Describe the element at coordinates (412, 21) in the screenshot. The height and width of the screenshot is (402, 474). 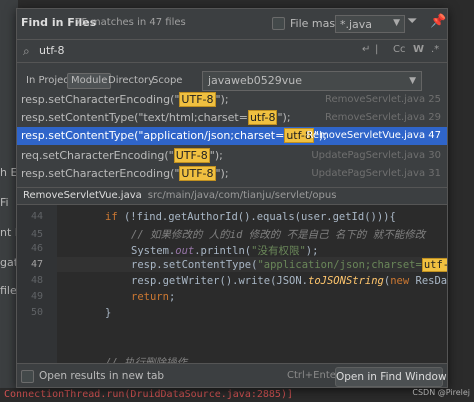
I see `filter-icon: ⏷` at that location.